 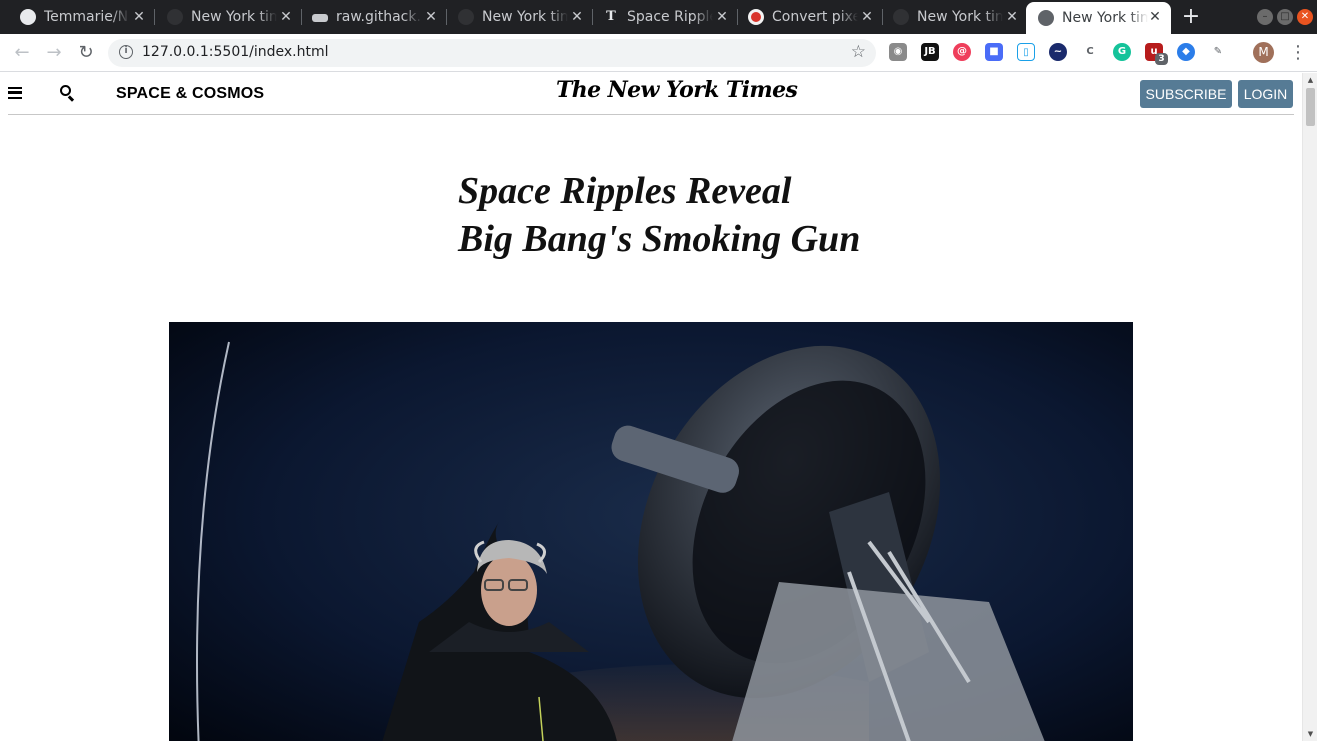 What do you see at coordinates (1026, 52) in the screenshot?
I see `clipboard-extension-icon: ▯` at bounding box center [1026, 52].